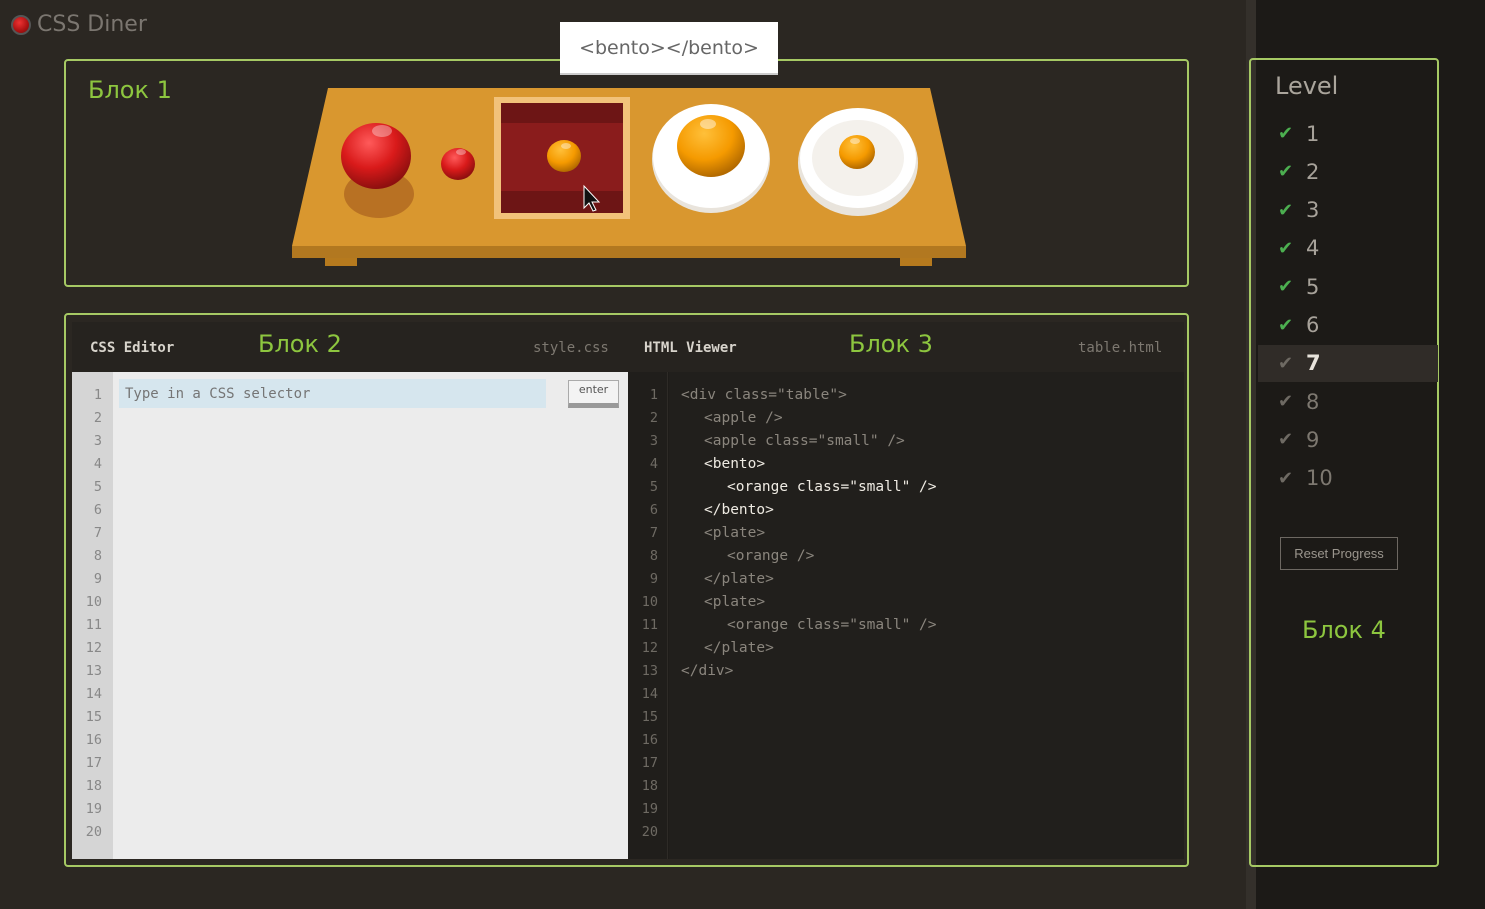 The height and width of the screenshot is (909, 1485). I want to click on level-item-8: ✔ 8, so click(1348, 401).